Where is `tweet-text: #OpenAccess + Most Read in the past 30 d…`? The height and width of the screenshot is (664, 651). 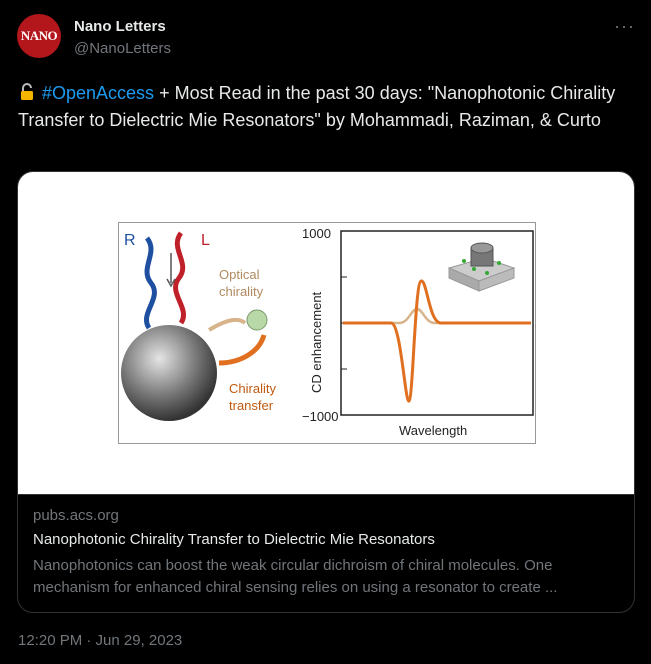 tweet-text: #OpenAccess + Most Read in the past 30 d… is located at coordinates (320, 107).